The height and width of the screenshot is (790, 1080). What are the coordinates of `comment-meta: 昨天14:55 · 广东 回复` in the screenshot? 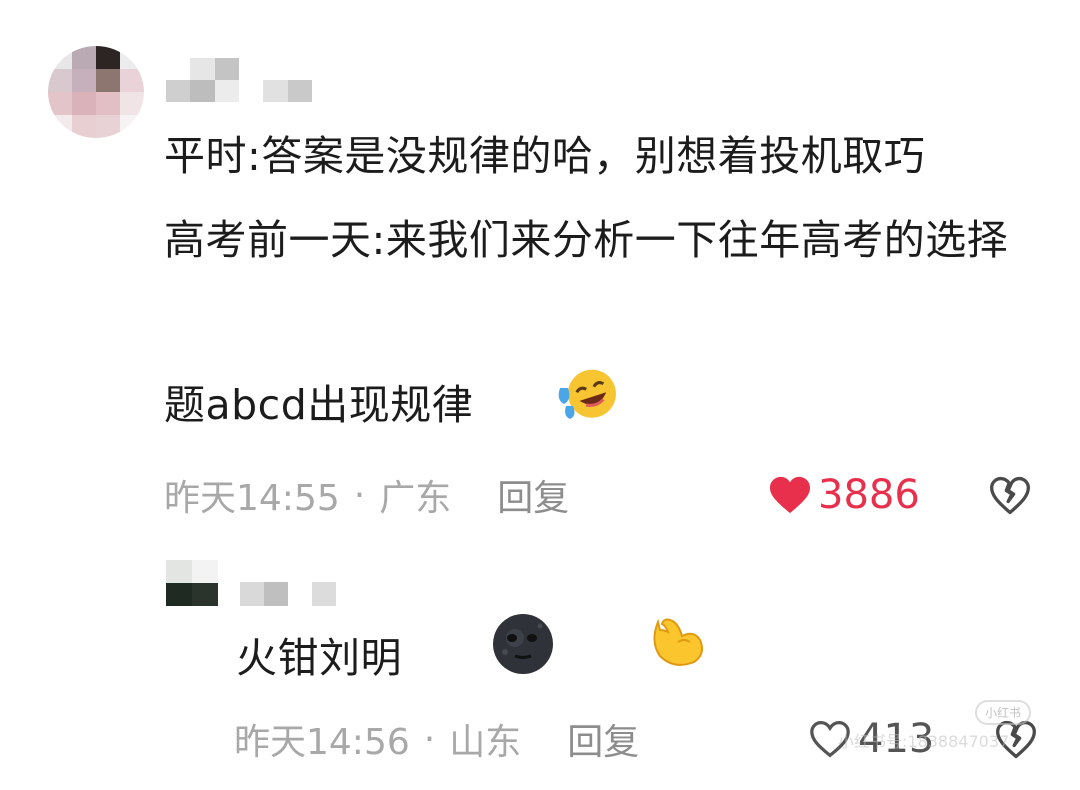 It's located at (366, 495).